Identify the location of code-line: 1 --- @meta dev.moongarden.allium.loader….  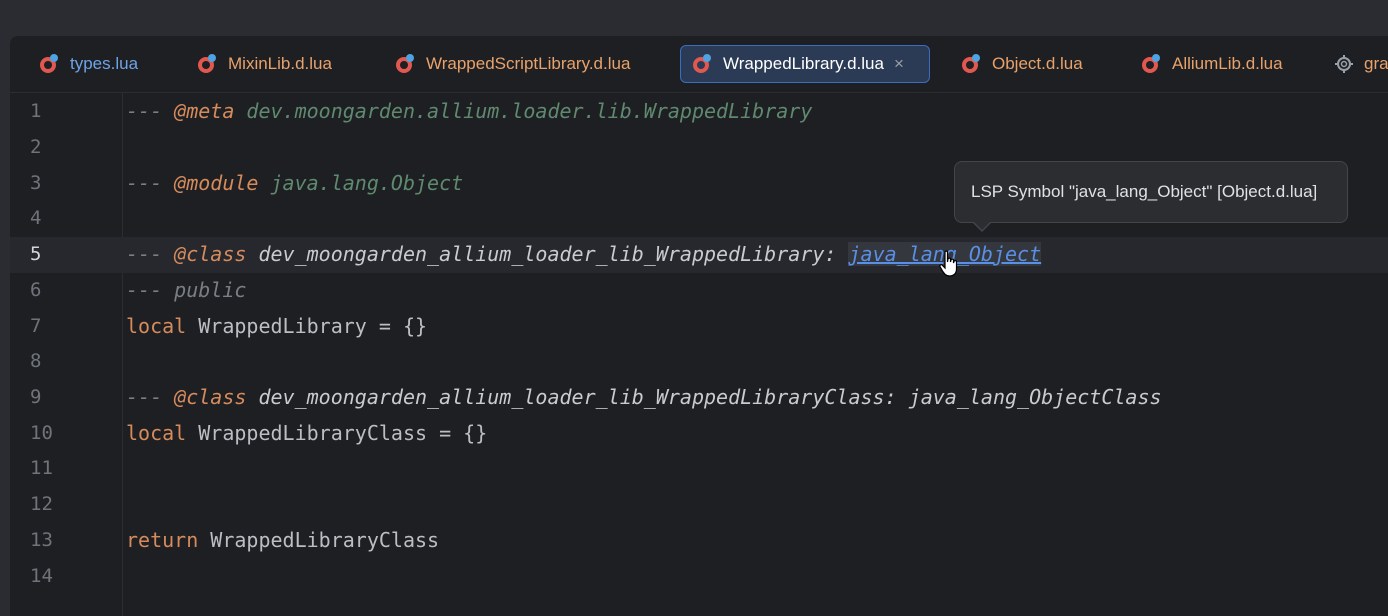
(699, 112).